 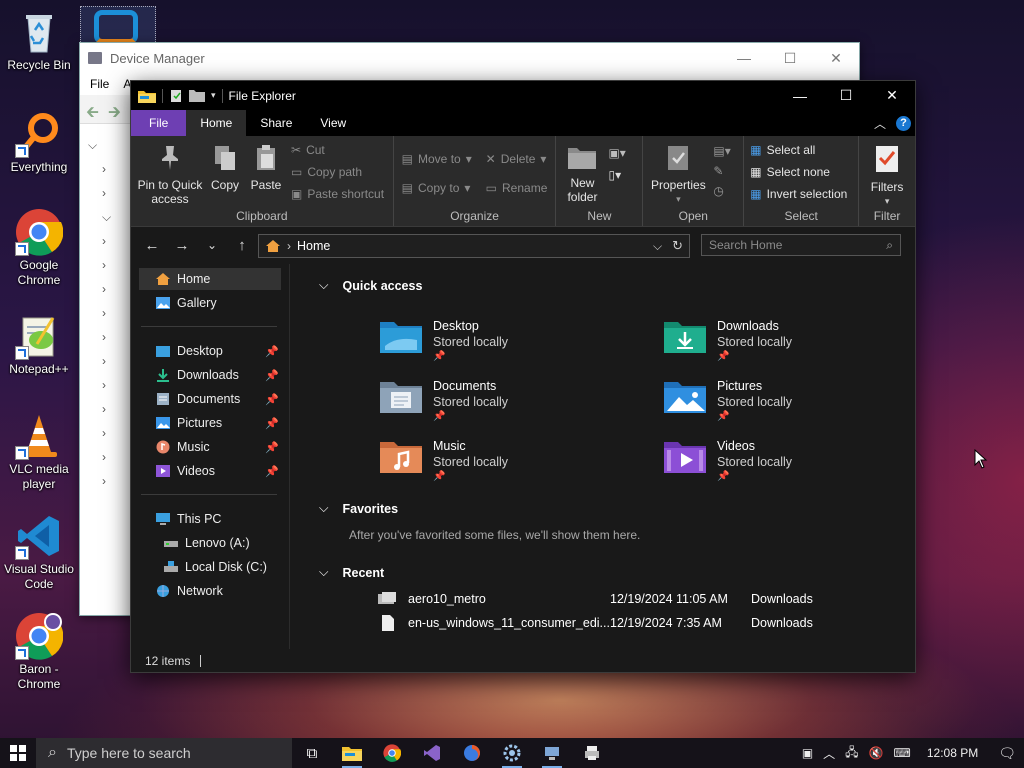 I want to click on nav-item-documents: Documents 📌, so click(x=210, y=399).